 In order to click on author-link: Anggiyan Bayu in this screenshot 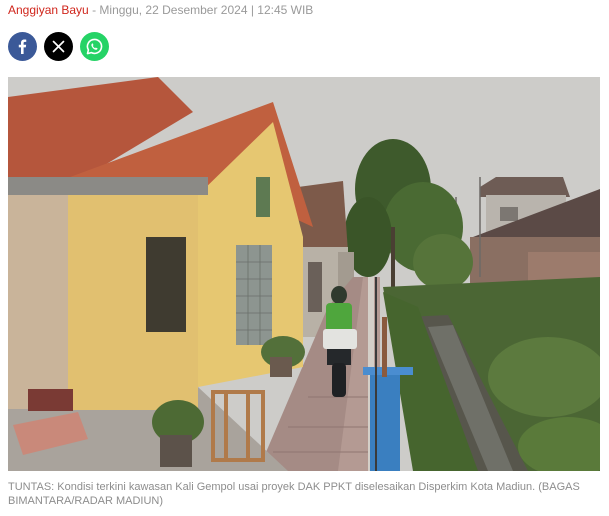, I will do `click(48, 10)`.